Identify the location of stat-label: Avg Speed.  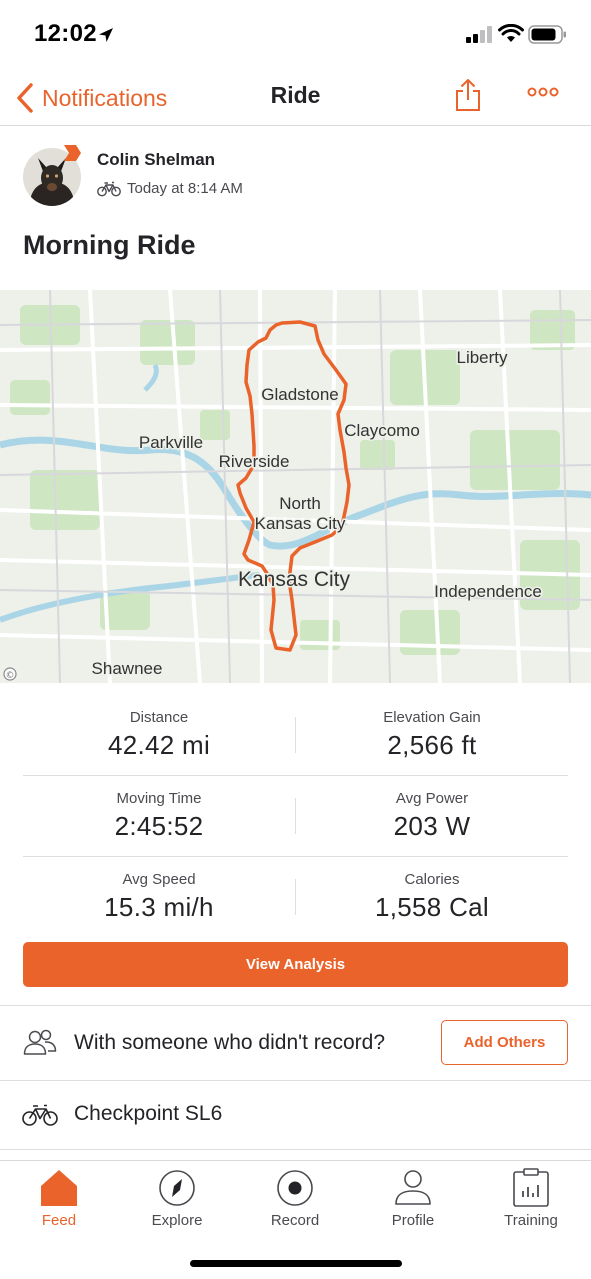
(159, 879).